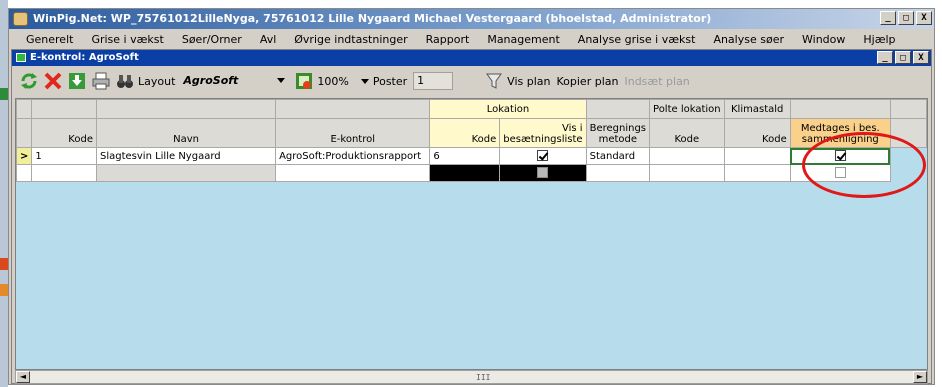  What do you see at coordinates (186, 156) in the screenshot?
I see `cell-navn: Slagtesvin Lille Nygaard` at bounding box center [186, 156].